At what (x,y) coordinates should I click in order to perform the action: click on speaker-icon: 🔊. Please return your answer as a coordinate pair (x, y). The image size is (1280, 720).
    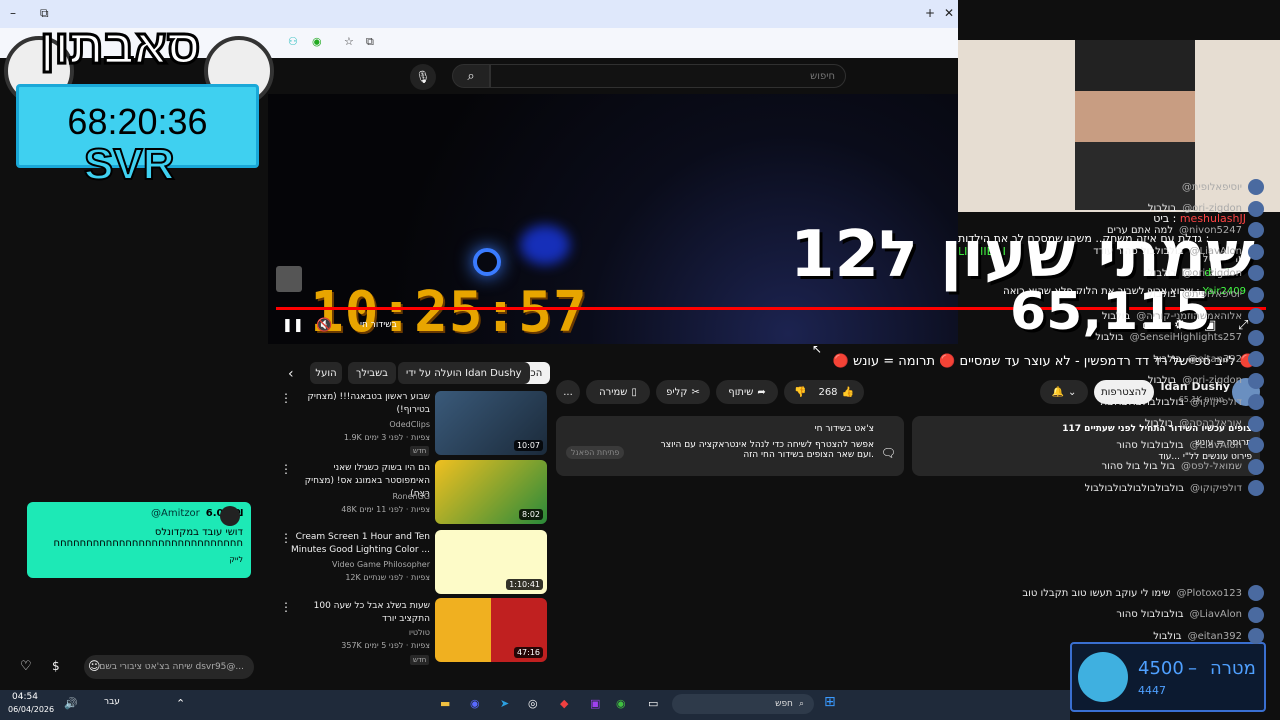
    Looking at the image, I should click on (71, 703).